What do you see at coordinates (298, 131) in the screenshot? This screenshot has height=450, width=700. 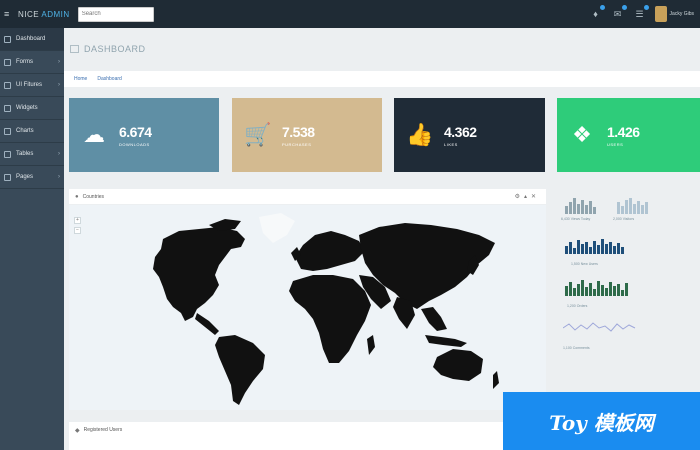 I see `stat-value: 7.538` at bounding box center [298, 131].